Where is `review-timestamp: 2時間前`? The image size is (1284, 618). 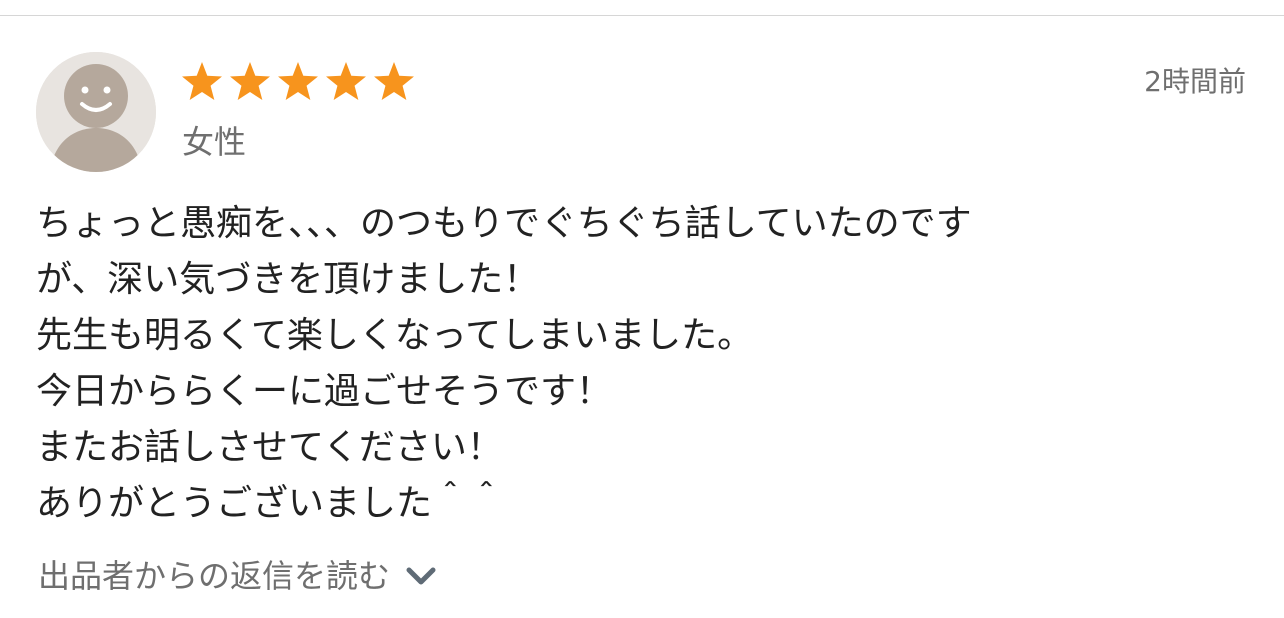 review-timestamp: 2時間前 is located at coordinates (1195, 81).